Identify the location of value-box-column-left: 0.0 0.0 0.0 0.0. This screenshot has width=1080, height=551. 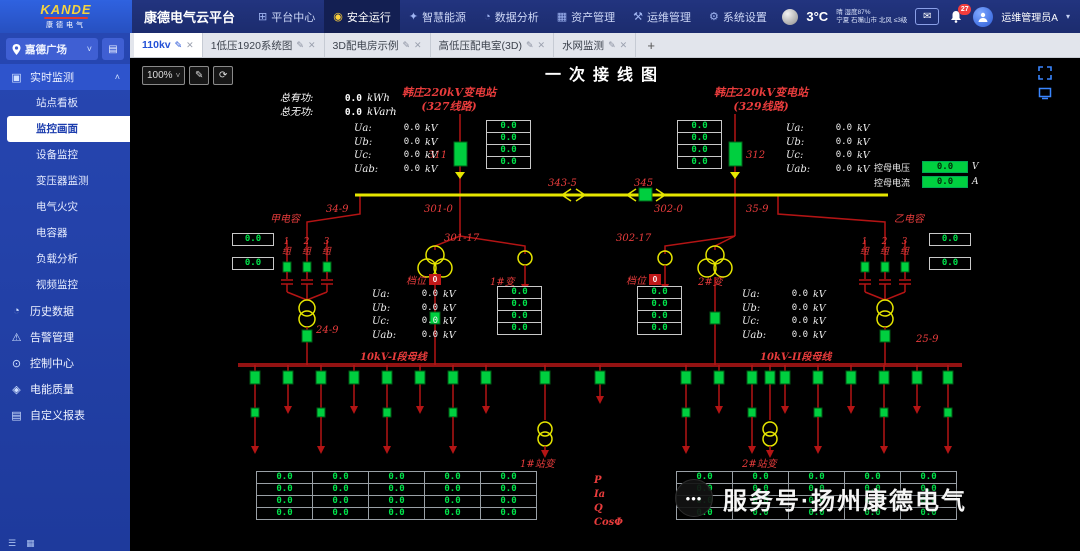
(508, 144).